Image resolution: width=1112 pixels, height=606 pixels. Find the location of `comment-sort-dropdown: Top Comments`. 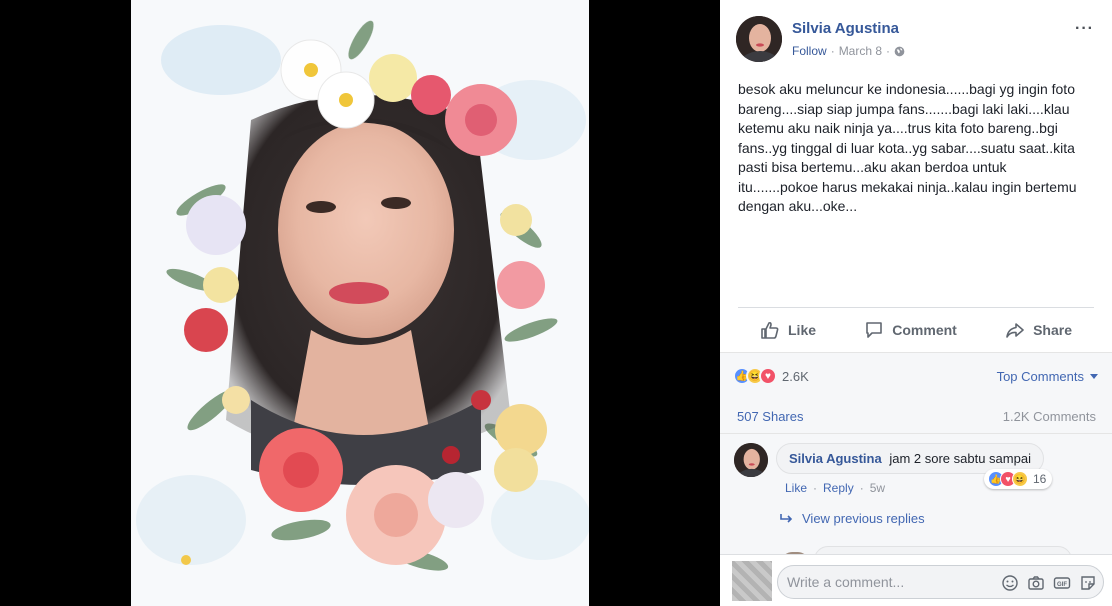

comment-sort-dropdown: Top Comments is located at coordinates (1047, 376).